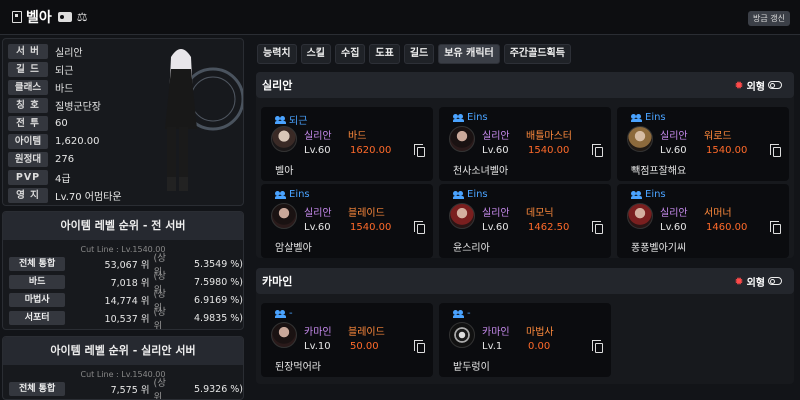 The width and height of the screenshot is (800, 400). What do you see at coordinates (718, 213) in the screenshot?
I see `card-class: 서머너` at bounding box center [718, 213].